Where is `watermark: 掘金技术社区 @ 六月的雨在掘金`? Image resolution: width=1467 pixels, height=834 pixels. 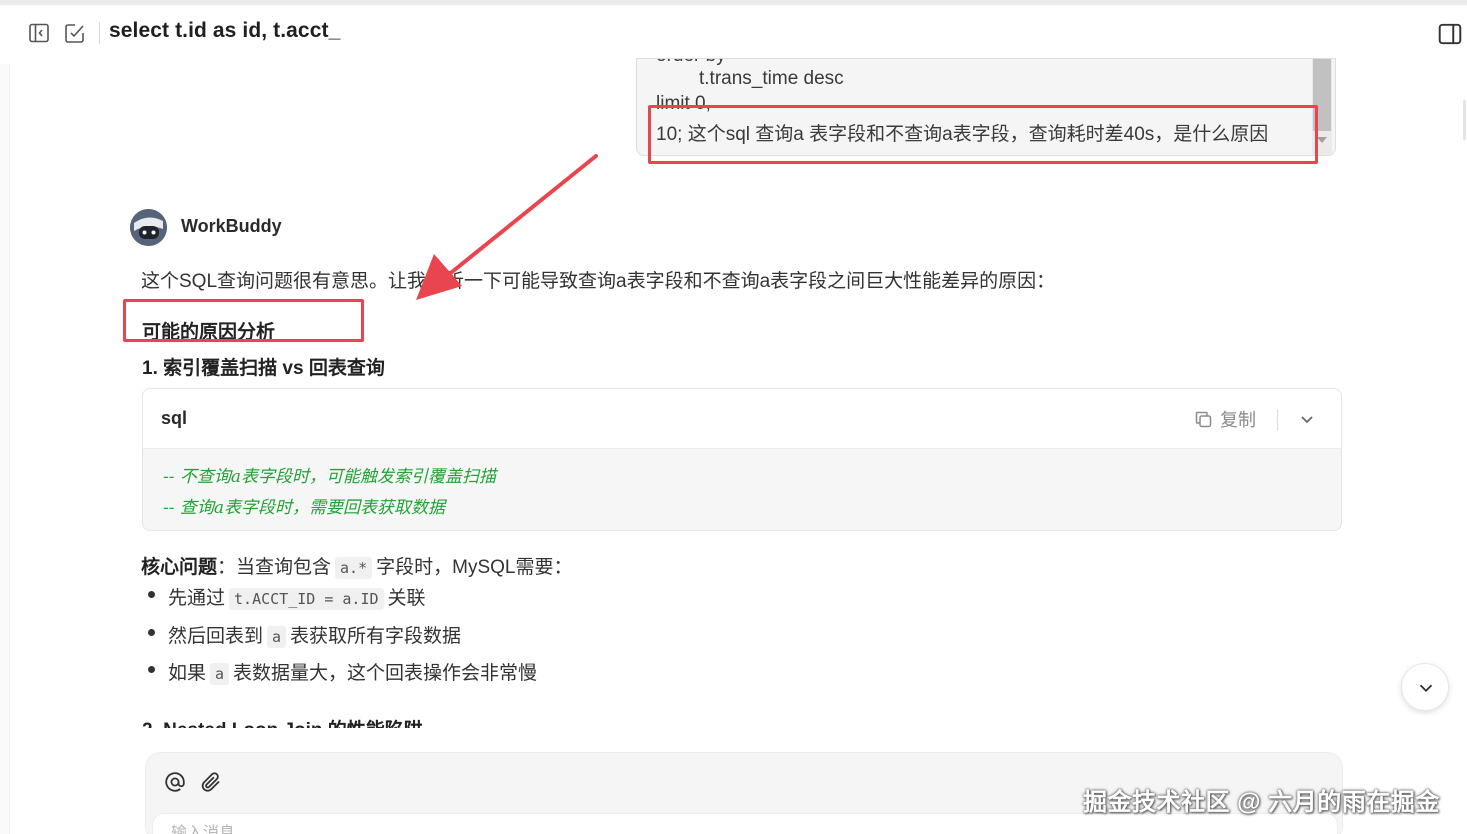 watermark: 掘金技术社区 @ 六月的雨在掘金 is located at coordinates (1261, 802).